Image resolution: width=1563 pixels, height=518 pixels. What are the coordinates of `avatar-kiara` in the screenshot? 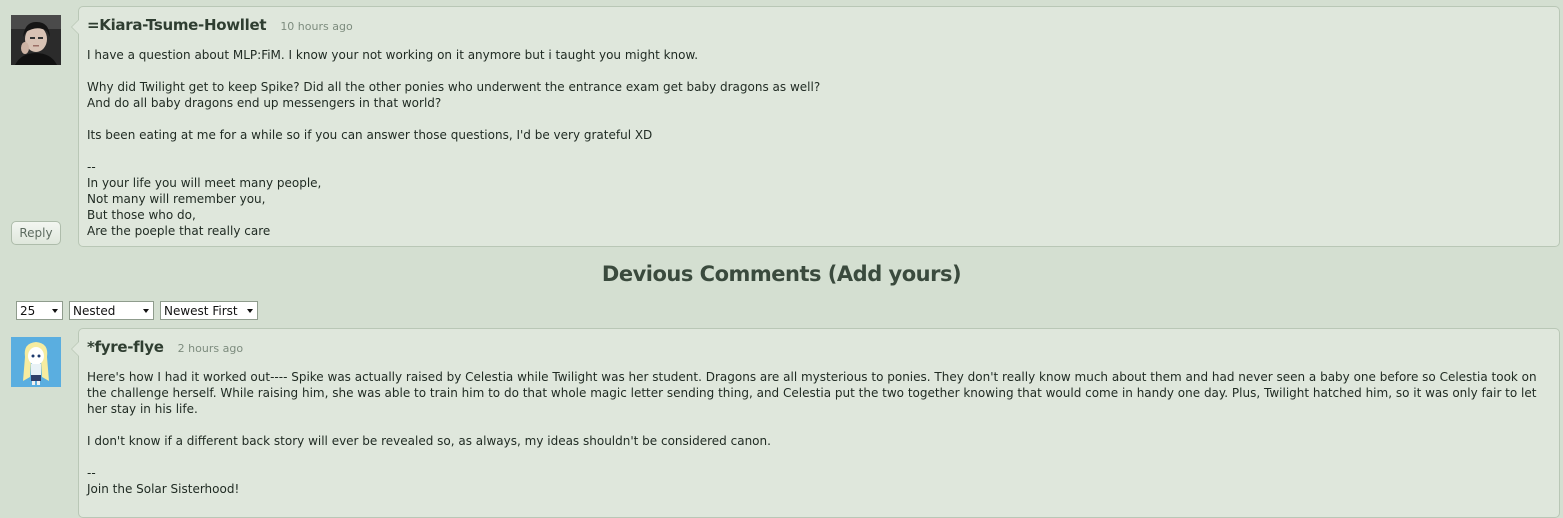 It's located at (36, 40).